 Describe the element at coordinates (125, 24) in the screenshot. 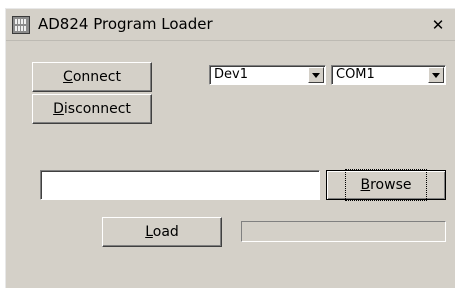

I see `window-title: AD824 Program Loader` at that location.